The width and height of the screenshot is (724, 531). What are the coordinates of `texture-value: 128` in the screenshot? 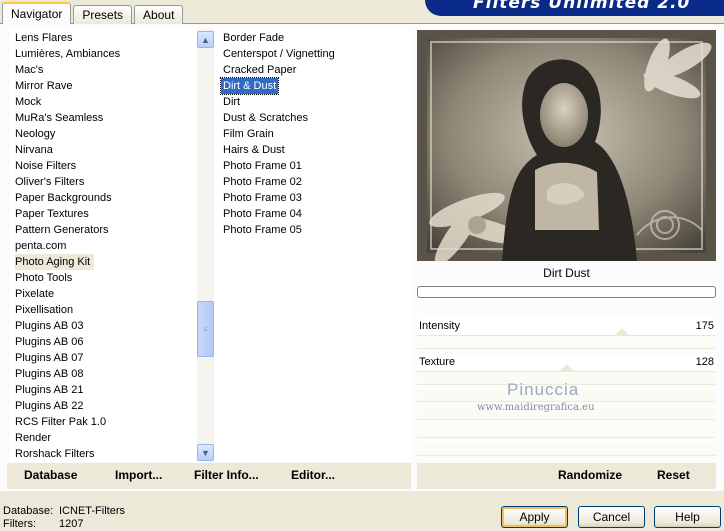 It's located at (704, 362).